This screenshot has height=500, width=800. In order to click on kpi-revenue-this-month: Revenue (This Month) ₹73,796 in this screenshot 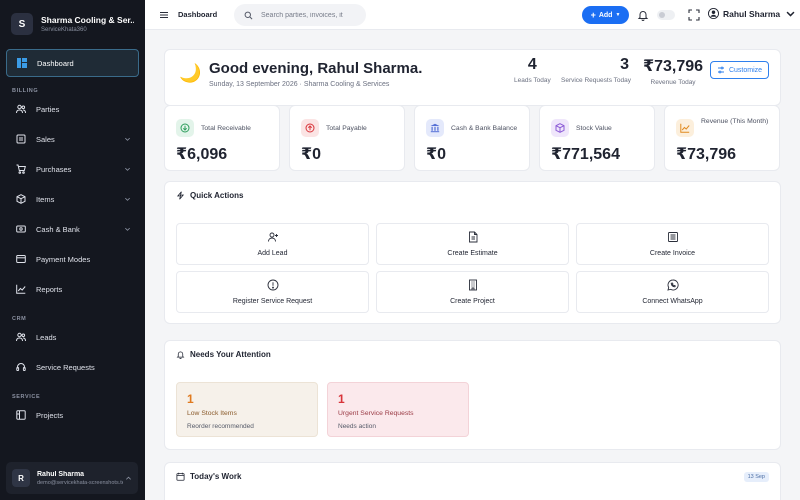, I will do `click(722, 138)`.